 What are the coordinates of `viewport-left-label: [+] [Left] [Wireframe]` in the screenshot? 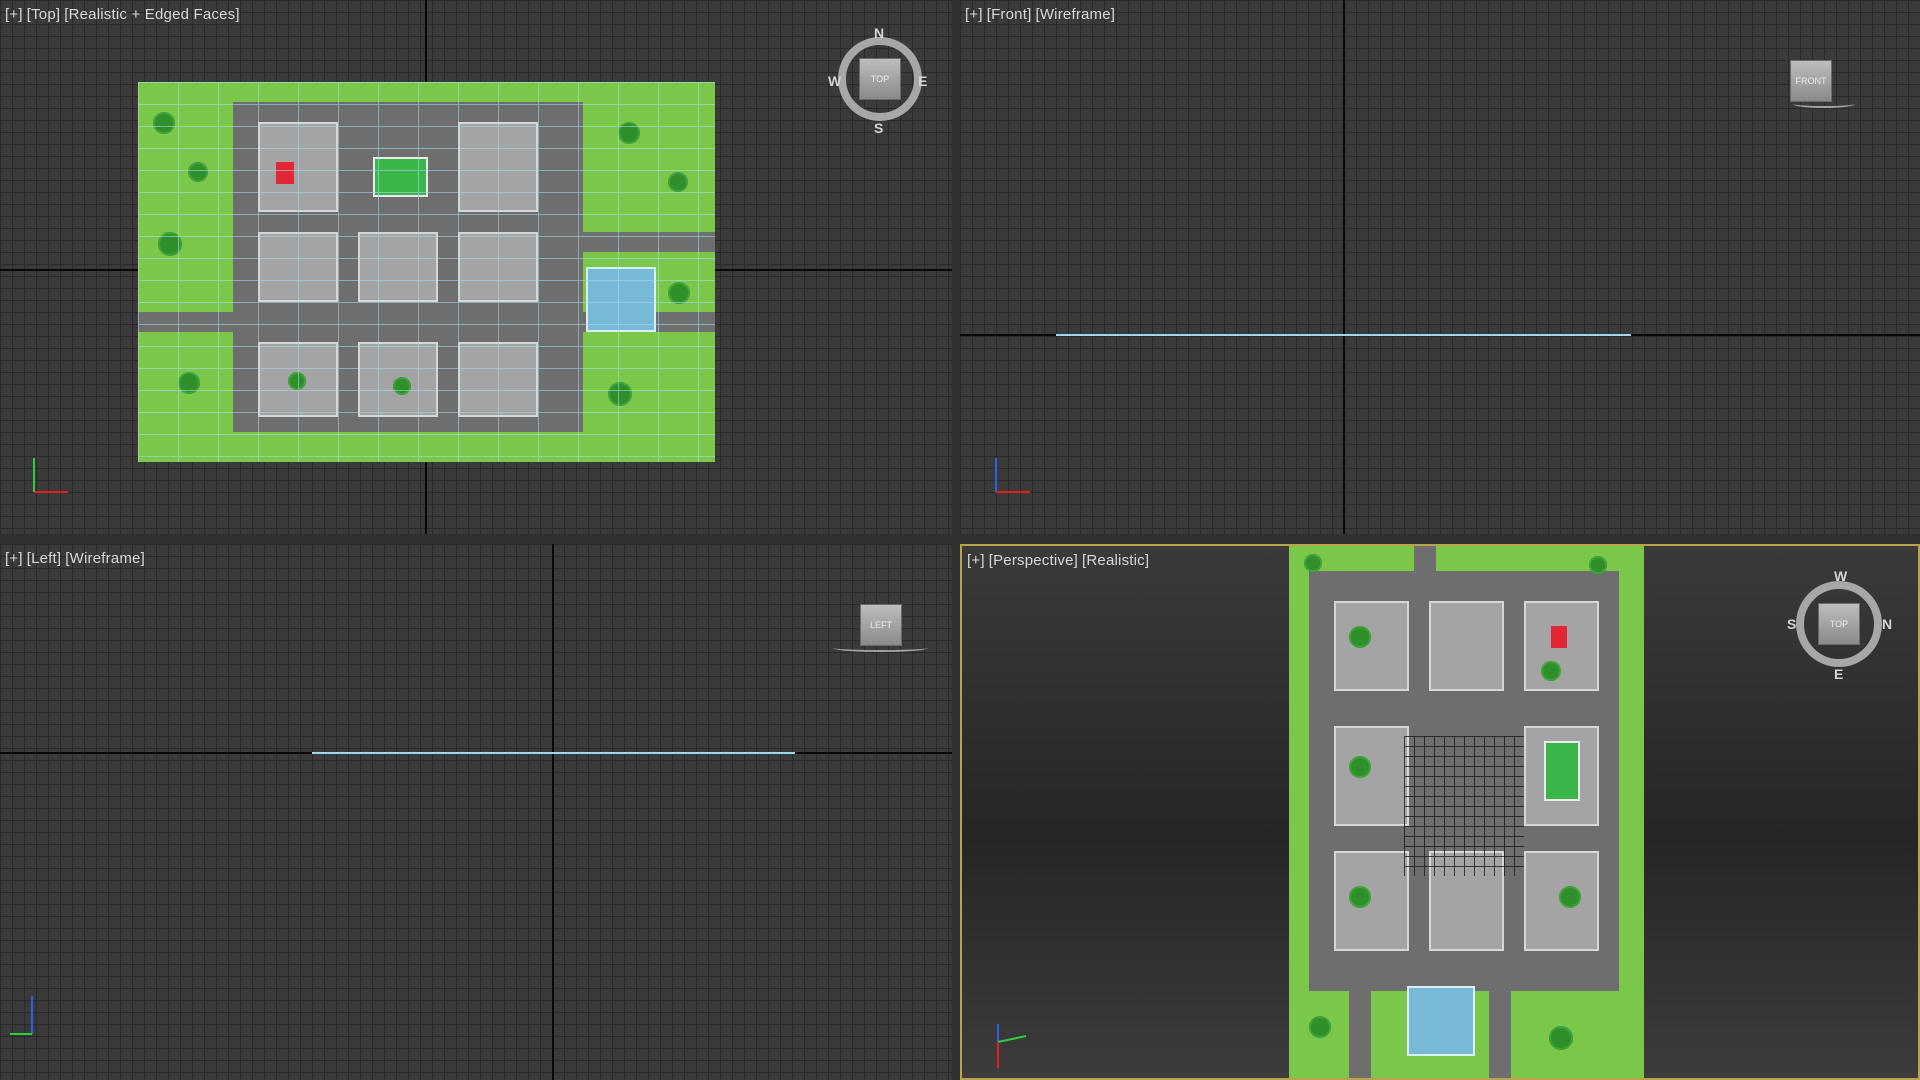 It's located at (77, 558).